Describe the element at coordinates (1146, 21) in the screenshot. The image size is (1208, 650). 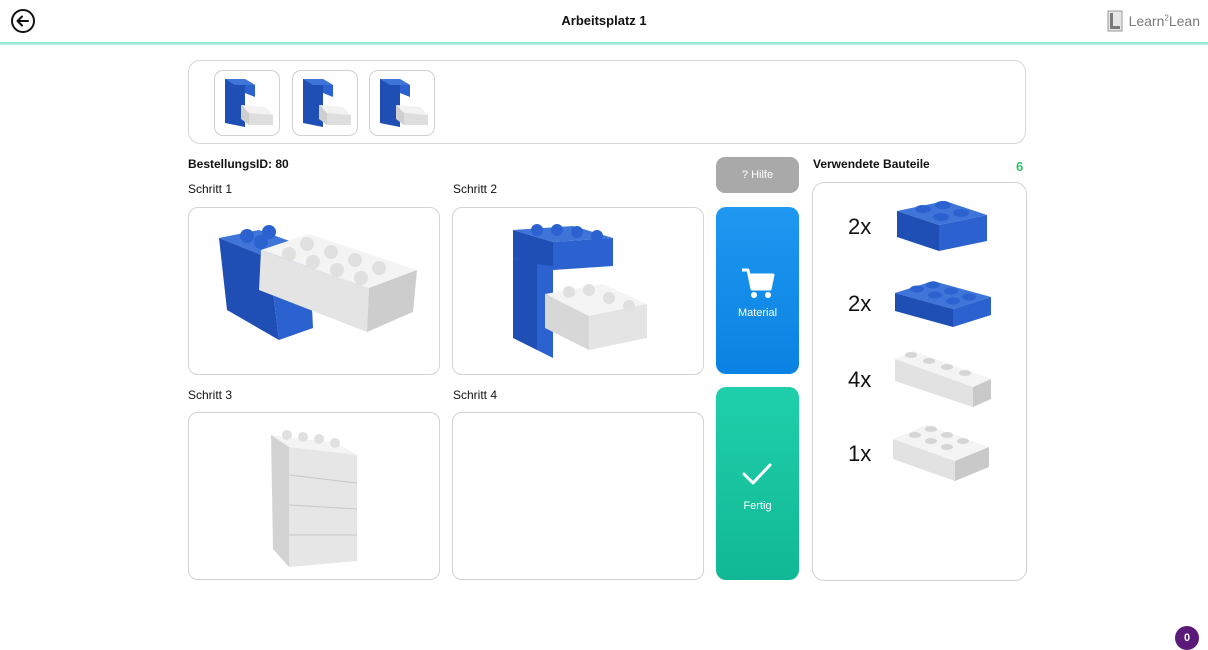
I see `logo-text: Learn` at that location.